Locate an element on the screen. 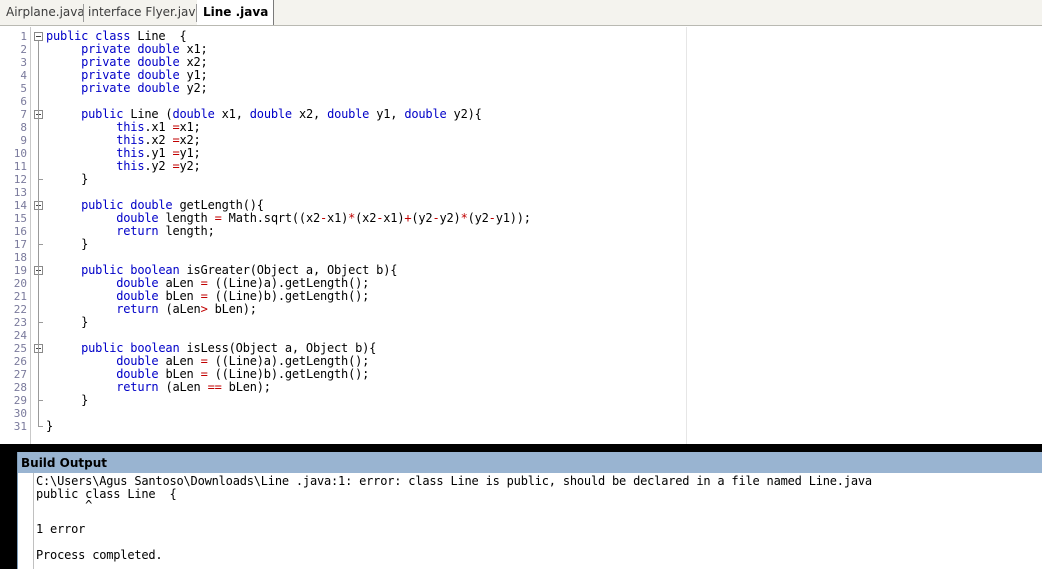  line-number: 9 is located at coordinates (23, 140).